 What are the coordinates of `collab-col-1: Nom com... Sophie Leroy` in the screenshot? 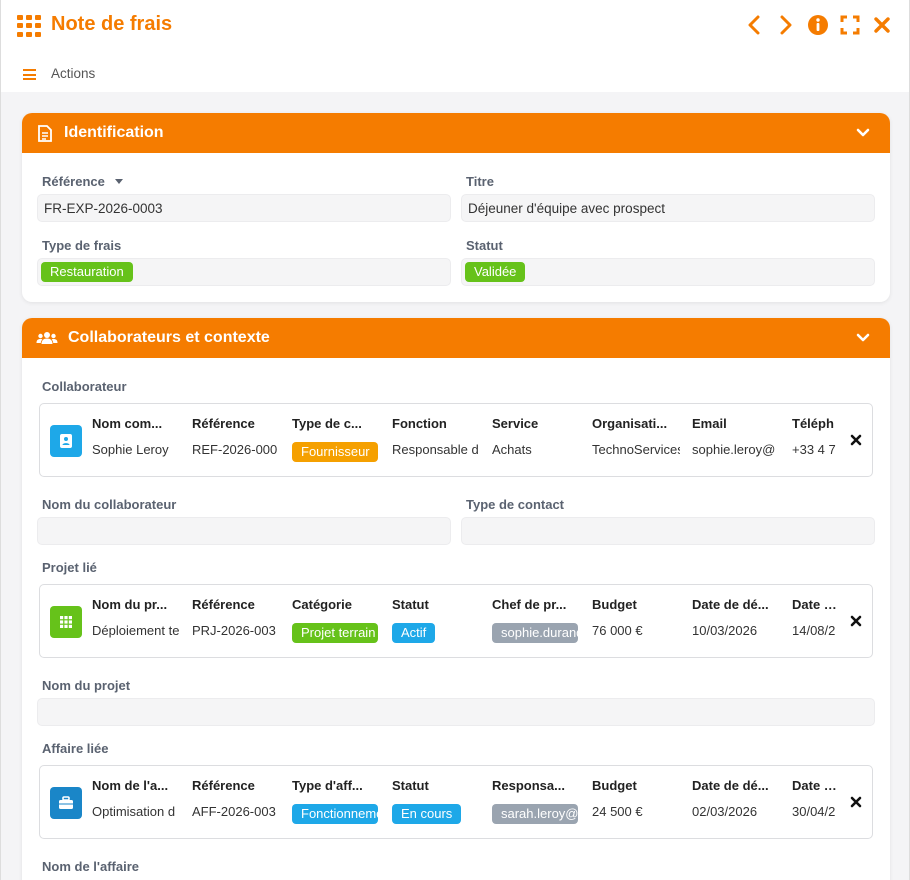 It's located at (130, 436).